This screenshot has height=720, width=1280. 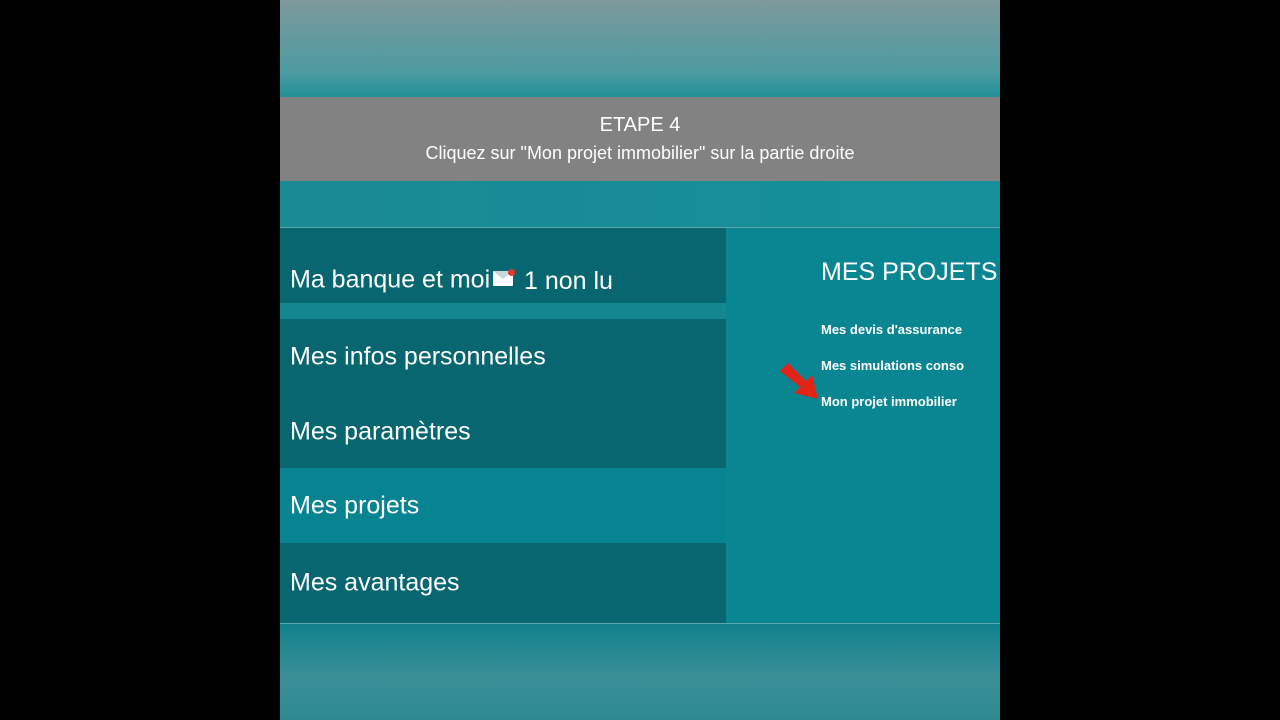 What do you see at coordinates (503, 265) in the screenshot?
I see `menu-item-ma-banque: Ma banque et moi 1 non lu` at bounding box center [503, 265].